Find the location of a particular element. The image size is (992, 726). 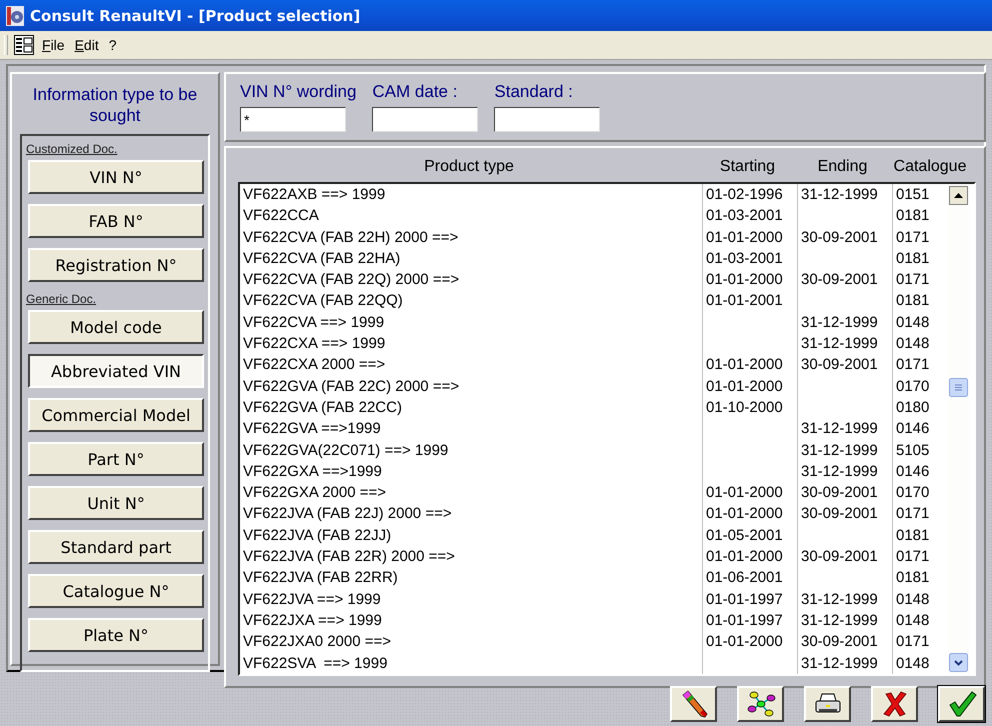

search-type-button: Part N° is located at coordinates (116, 459).